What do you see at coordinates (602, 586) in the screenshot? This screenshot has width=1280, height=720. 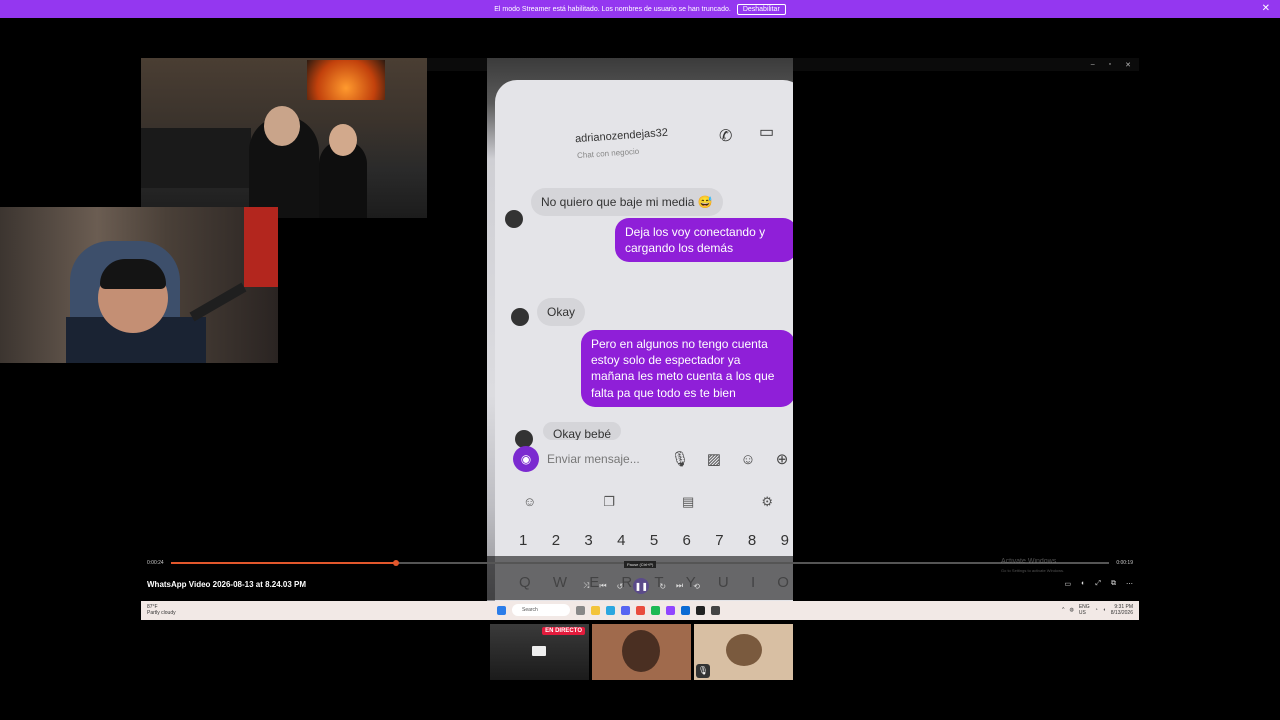 I see `previous-icon: ⏮` at bounding box center [602, 586].